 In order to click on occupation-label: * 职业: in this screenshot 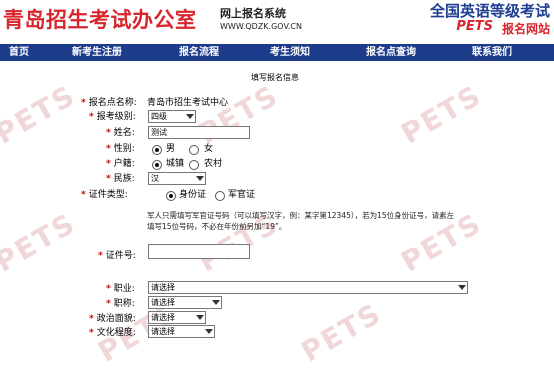, I will do `click(120, 289)`.